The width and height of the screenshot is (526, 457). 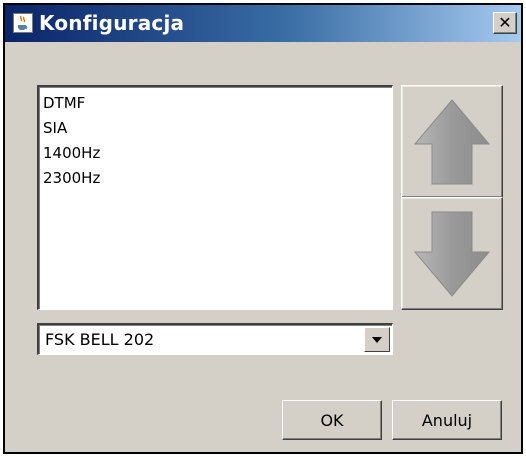 I want to click on list-item: 1400Hz, so click(x=215, y=153).